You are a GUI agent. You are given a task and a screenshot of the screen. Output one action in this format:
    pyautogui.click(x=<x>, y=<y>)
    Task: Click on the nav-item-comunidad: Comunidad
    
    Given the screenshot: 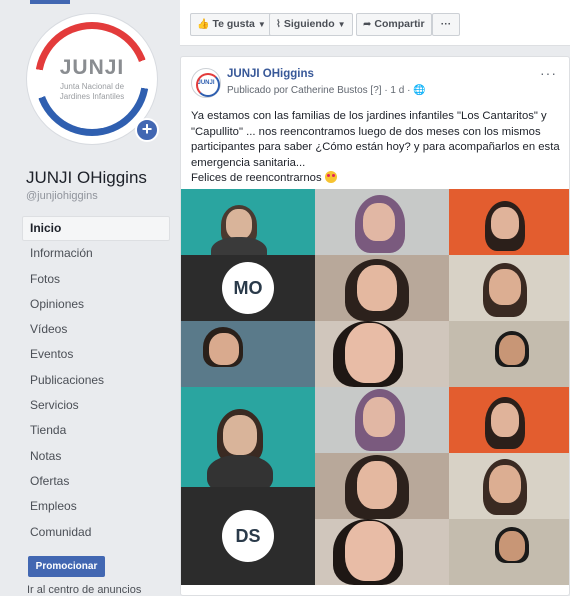 What is the action you would take?
    pyautogui.click(x=96, y=532)
    